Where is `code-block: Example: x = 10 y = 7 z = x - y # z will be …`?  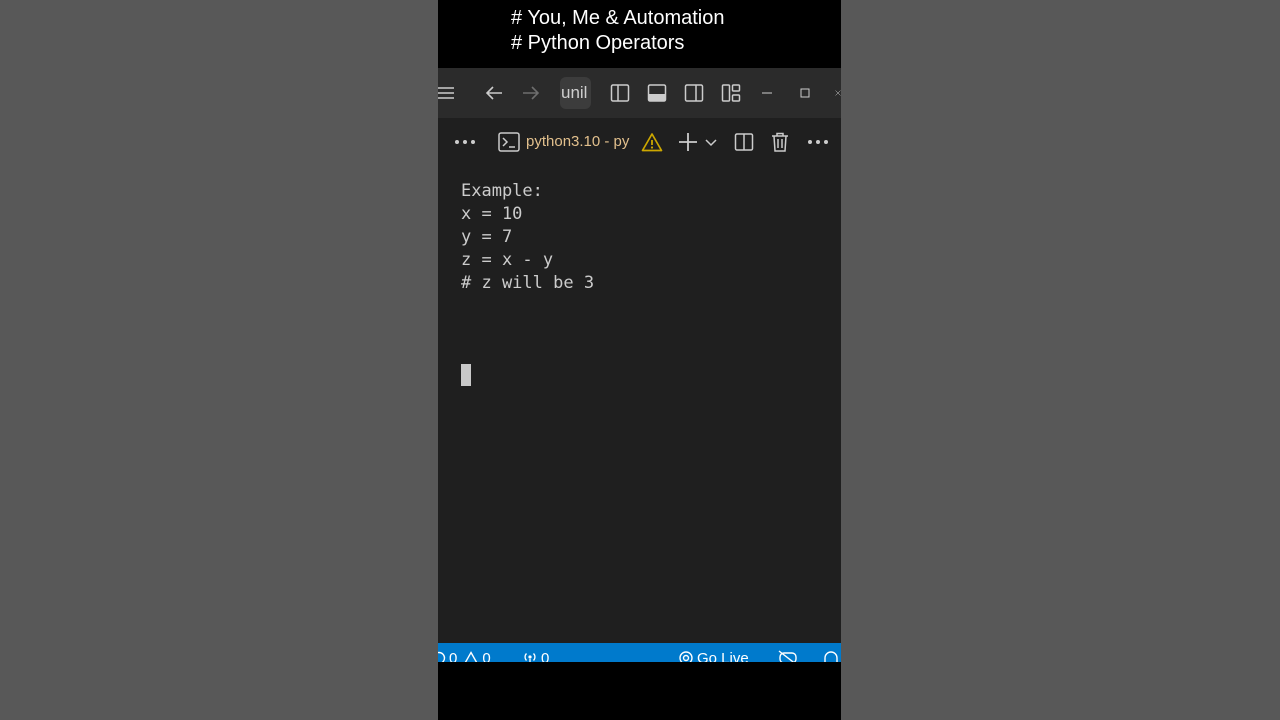 code-block: Example: x = 10 y = 7 z = x - y # z will be … is located at coordinates (527, 237).